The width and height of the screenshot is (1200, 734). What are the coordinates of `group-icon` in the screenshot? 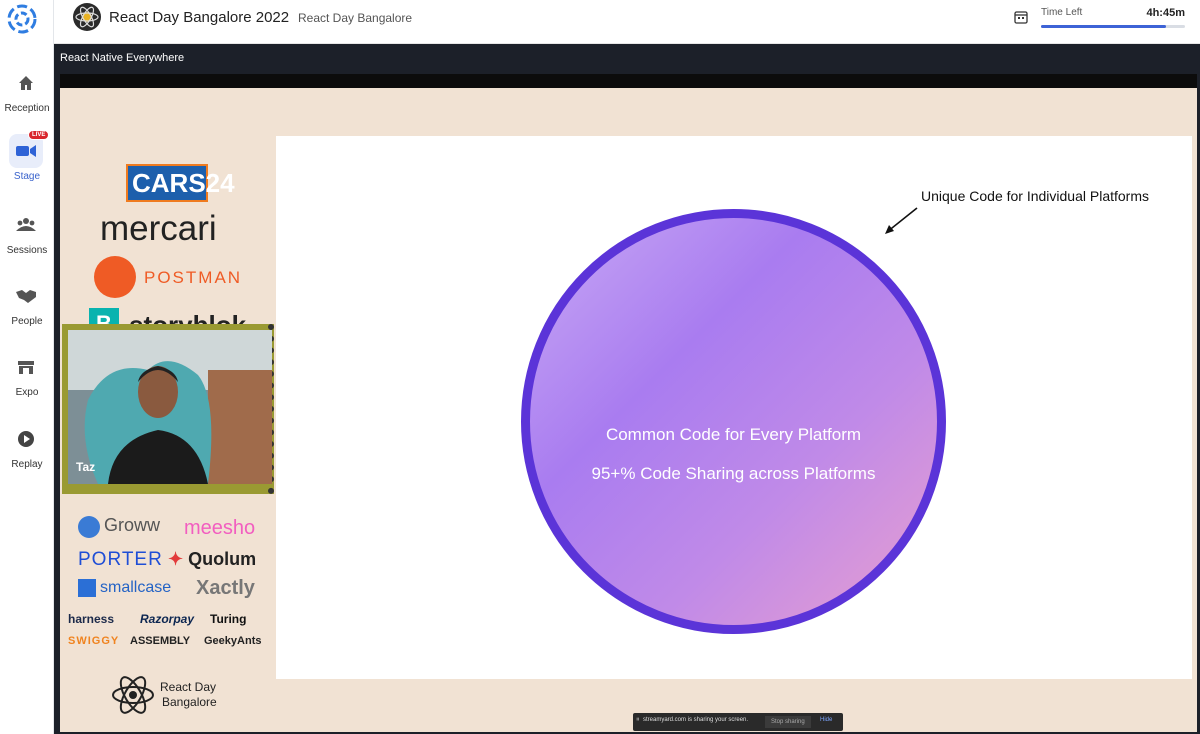 It's located at (26, 225).